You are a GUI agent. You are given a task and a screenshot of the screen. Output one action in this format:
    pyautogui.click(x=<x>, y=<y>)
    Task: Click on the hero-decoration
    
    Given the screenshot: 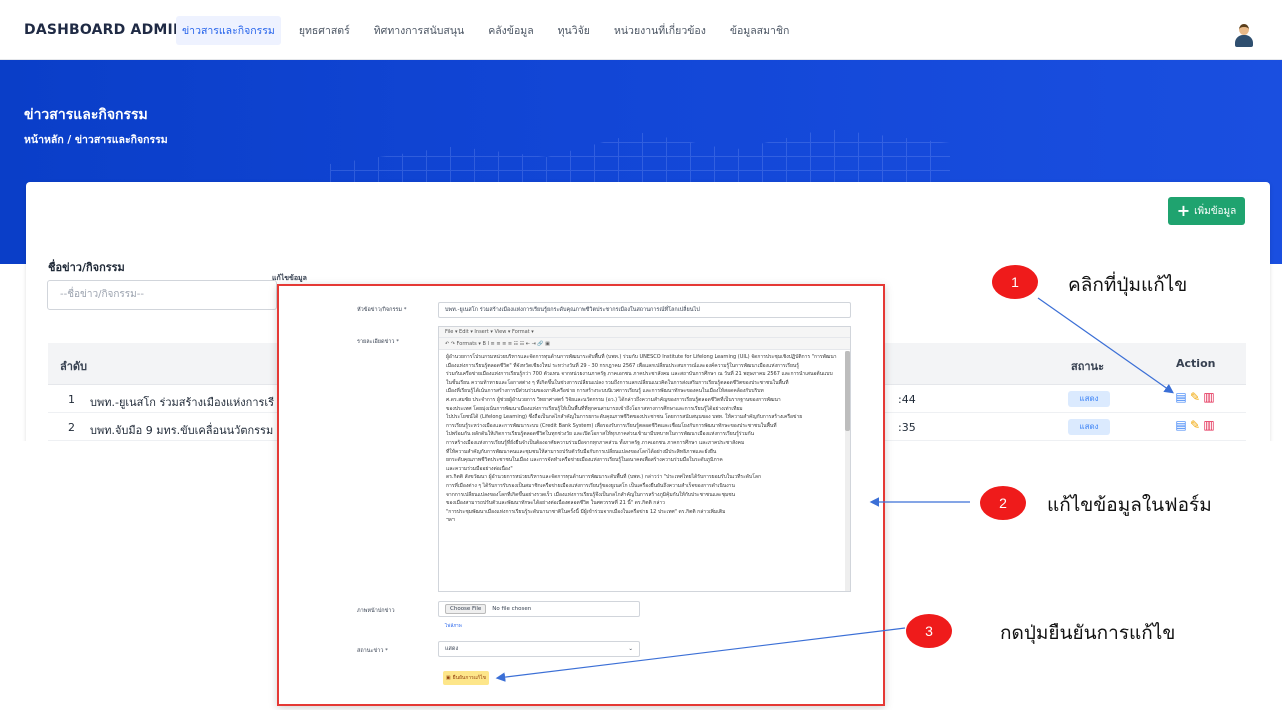 What is the action you would take?
    pyautogui.click(x=640, y=157)
    